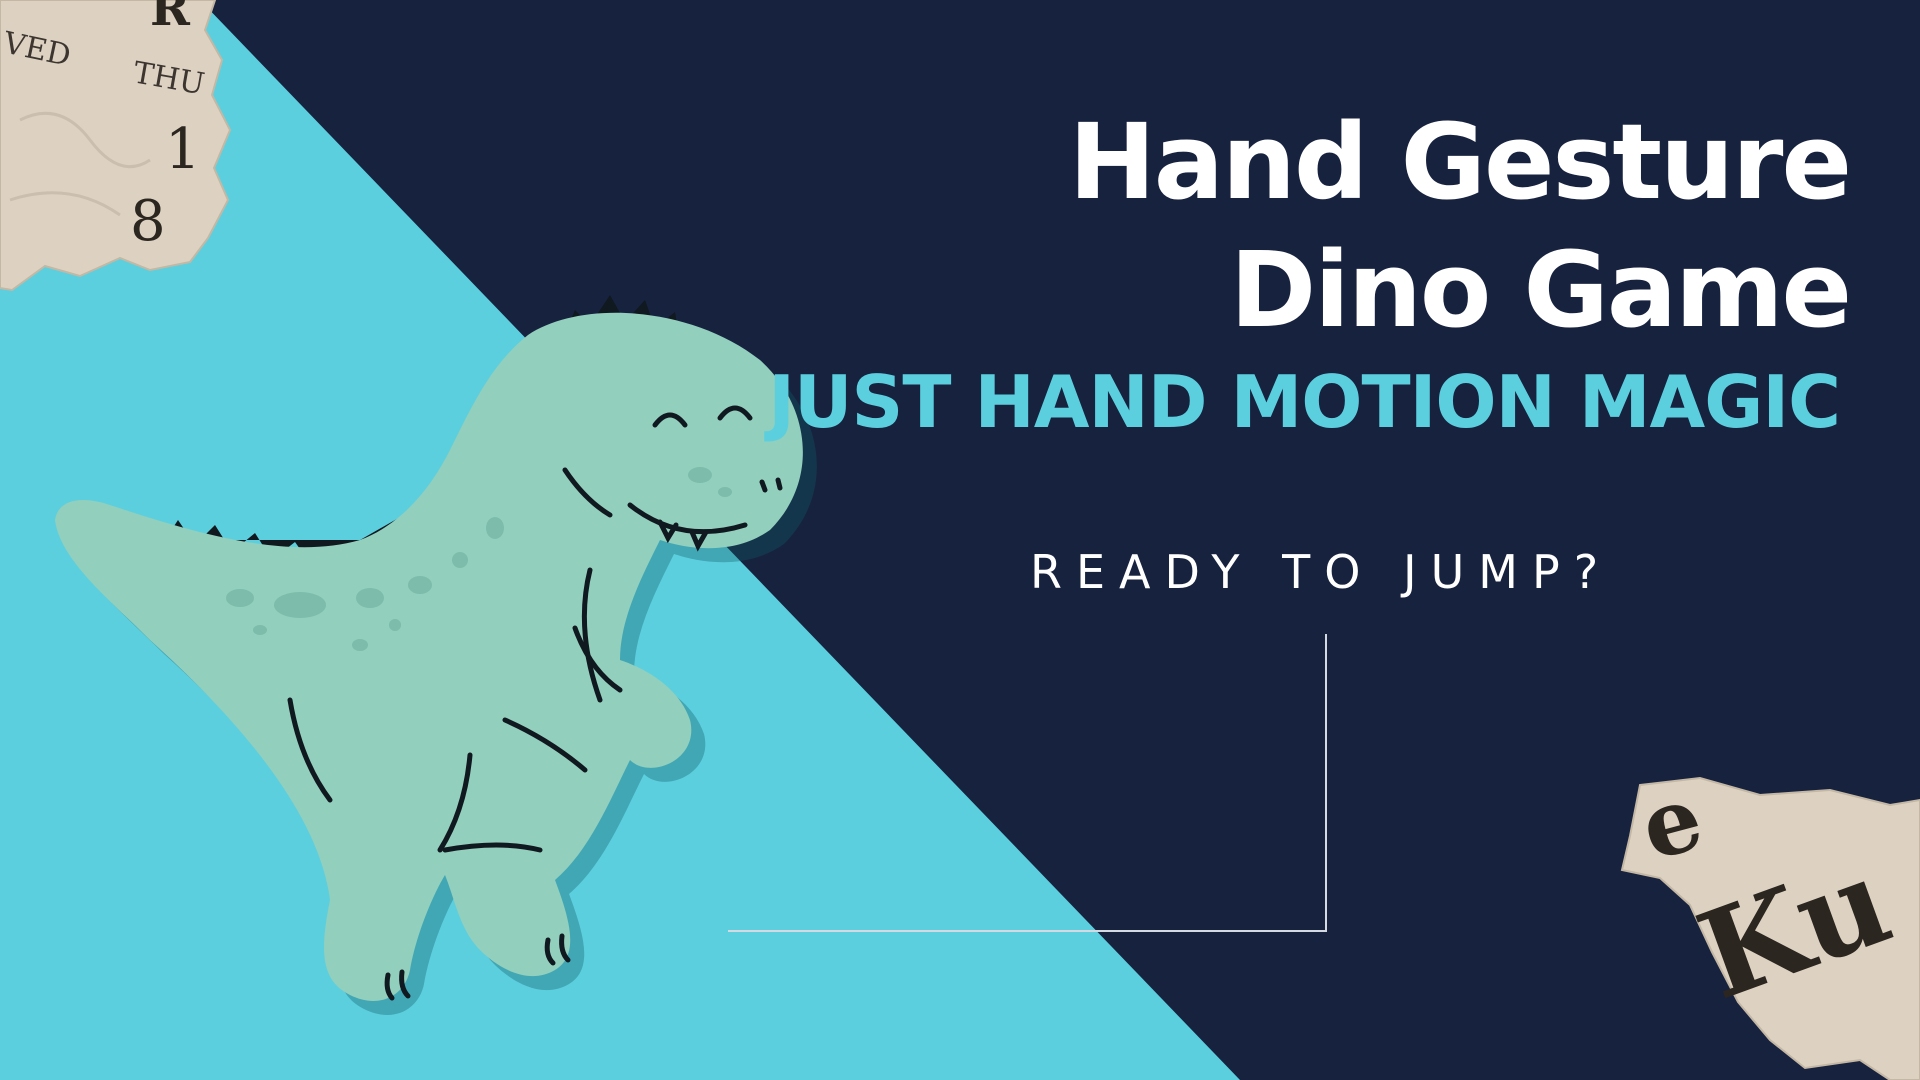  Describe the element at coordinates (148, 221) in the screenshot. I see `scrap-text-8: 8` at that location.